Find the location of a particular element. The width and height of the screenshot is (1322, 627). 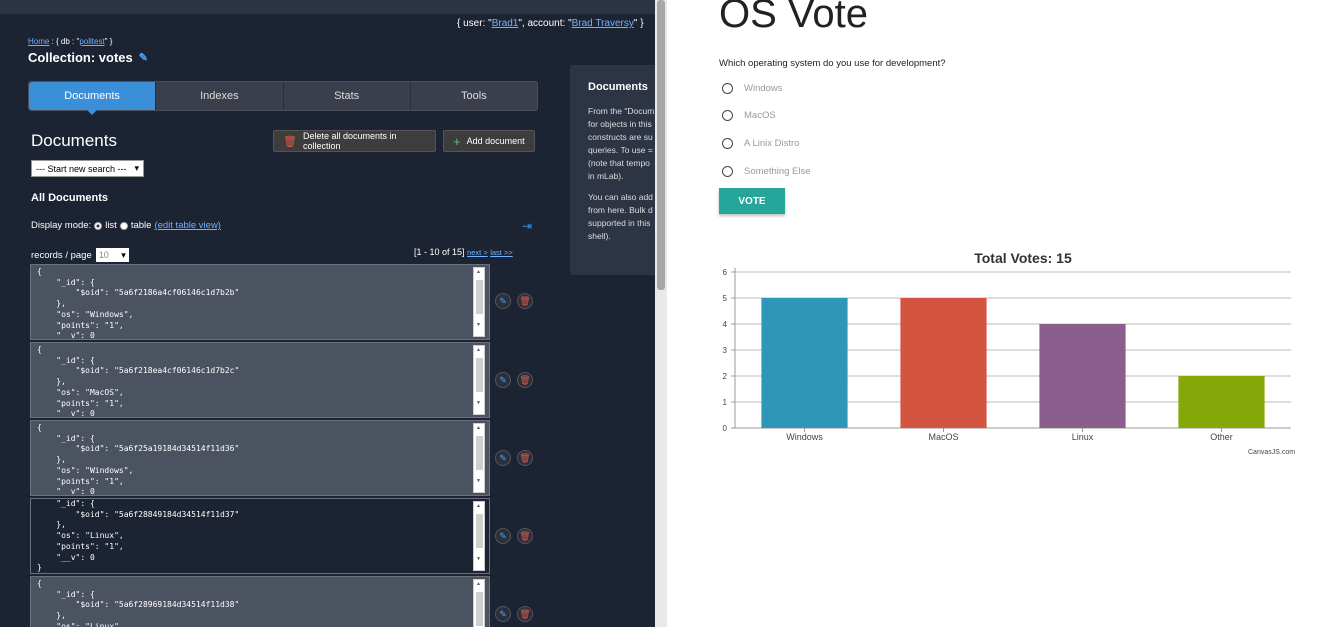

table-radio is located at coordinates (123, 225).